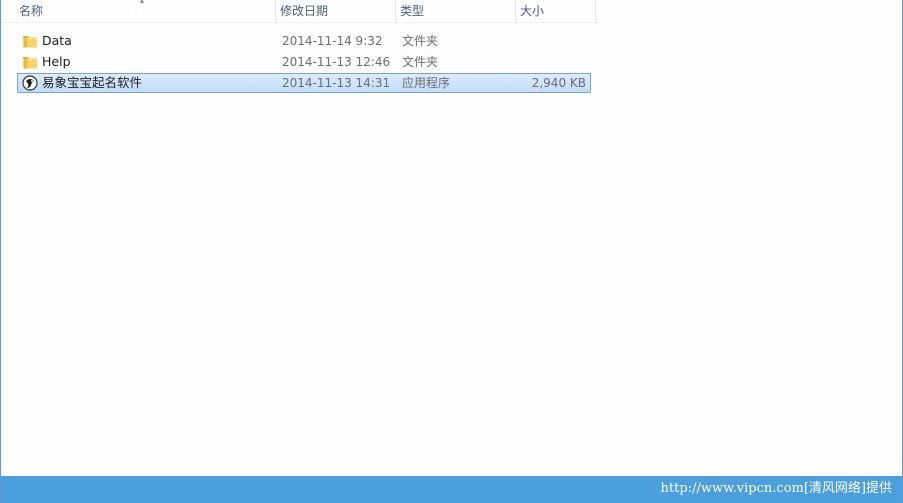 This screenshot has width=903, height=503. What do you see at coordinates (332, 41) in the screenshot?
I see `file-date: 2014-11-14 9:32` at bounding box center [332, 41].